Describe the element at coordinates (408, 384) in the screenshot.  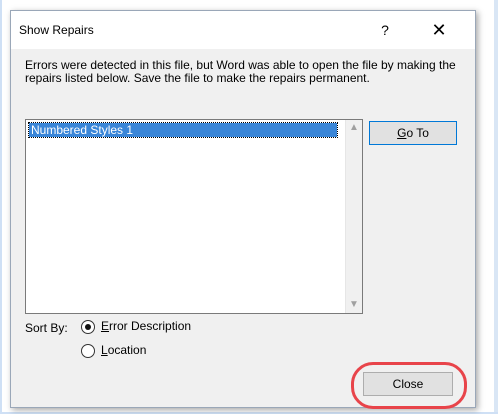
I see `close-button: Close` at that location.